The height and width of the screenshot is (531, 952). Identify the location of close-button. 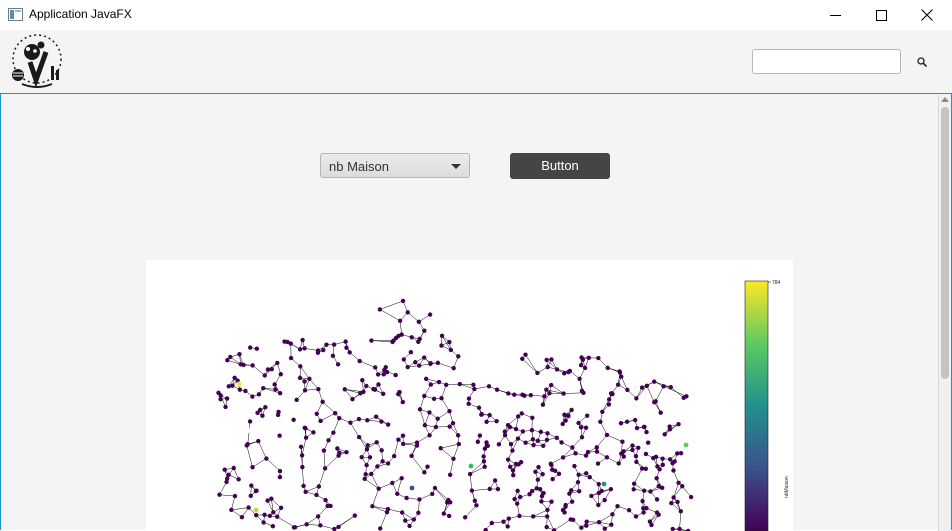
(927, 15).